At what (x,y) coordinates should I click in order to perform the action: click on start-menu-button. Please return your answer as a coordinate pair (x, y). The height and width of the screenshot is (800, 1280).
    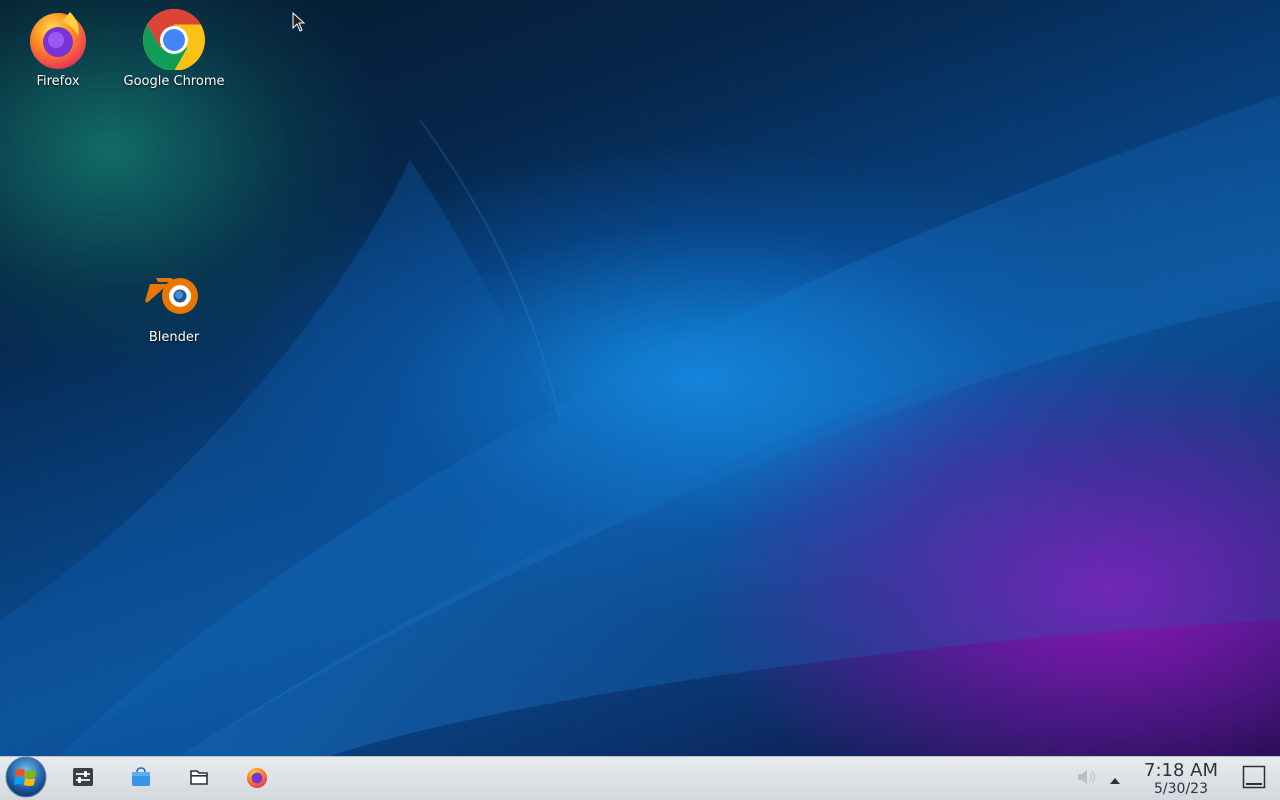
    Looking at the image, I should click on (26, 778).